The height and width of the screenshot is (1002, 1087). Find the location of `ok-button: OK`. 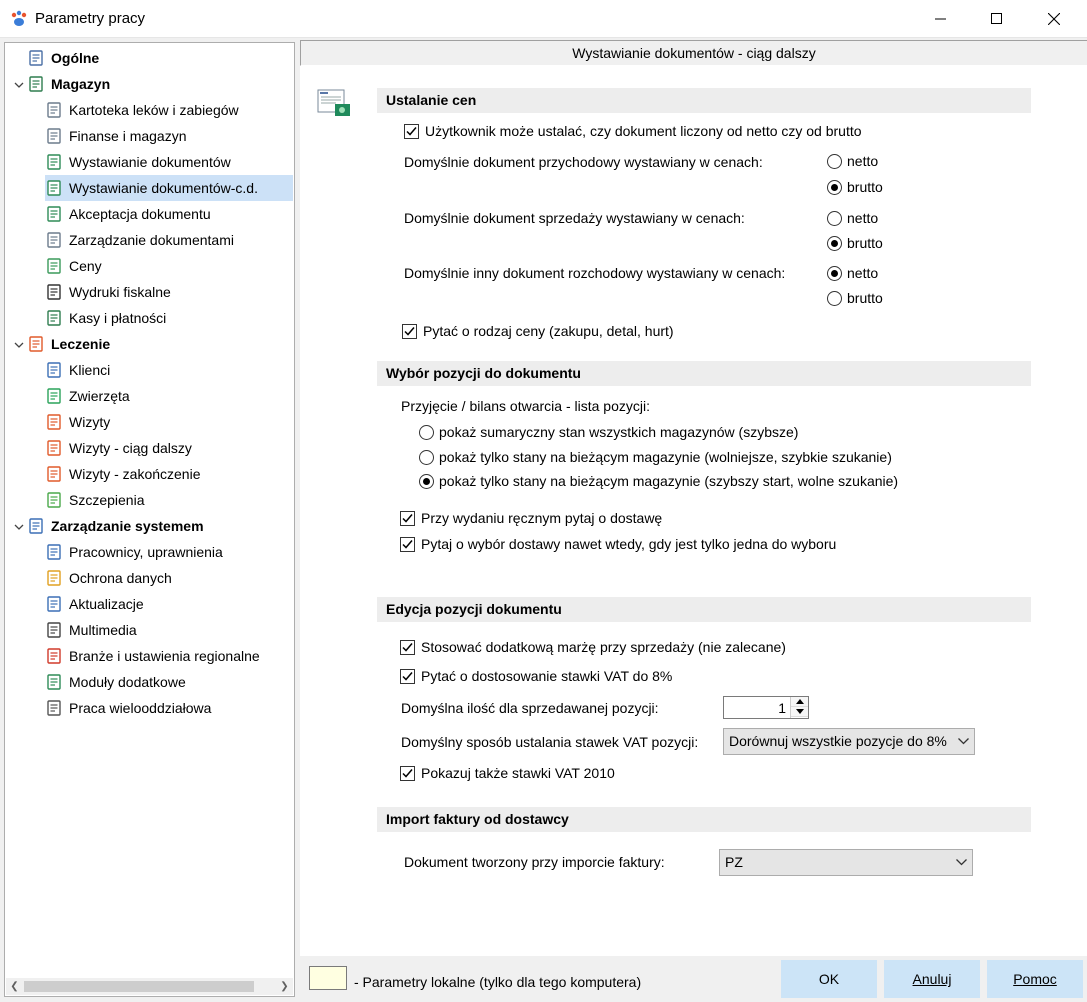

ok-button: OK is located at coordinates (829, 979).